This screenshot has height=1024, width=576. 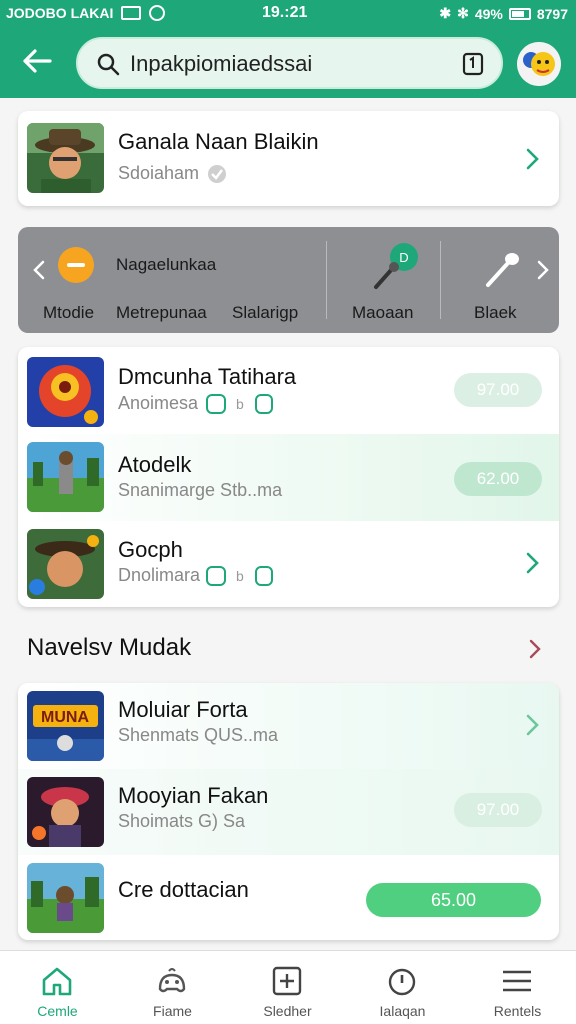 I want to click on nav-label: Sledher, so click(x=287, y=1011).